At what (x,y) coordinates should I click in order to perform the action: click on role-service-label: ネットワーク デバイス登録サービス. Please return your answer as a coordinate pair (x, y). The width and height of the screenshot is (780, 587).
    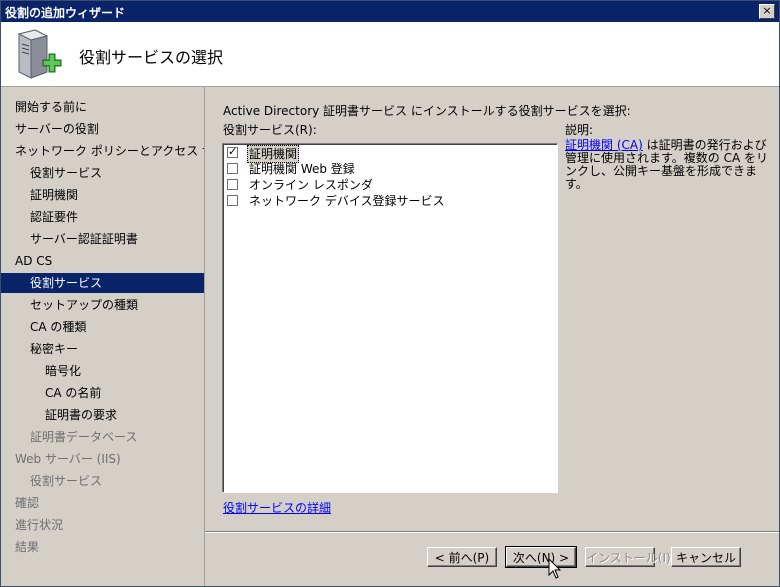
    Looking at the image, I should click on (347, 201).